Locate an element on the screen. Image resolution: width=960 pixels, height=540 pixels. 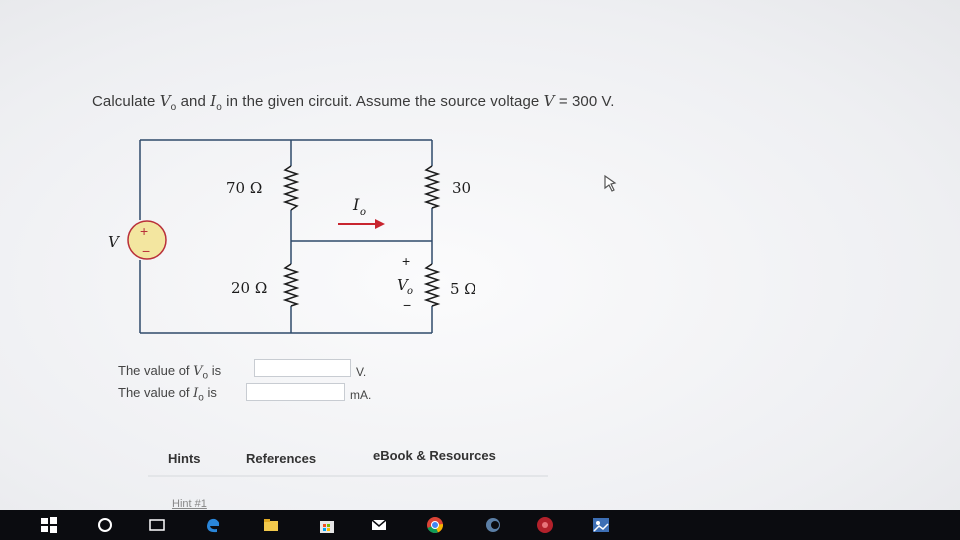
io-unit: mA. is located at coordinates (361, 395).